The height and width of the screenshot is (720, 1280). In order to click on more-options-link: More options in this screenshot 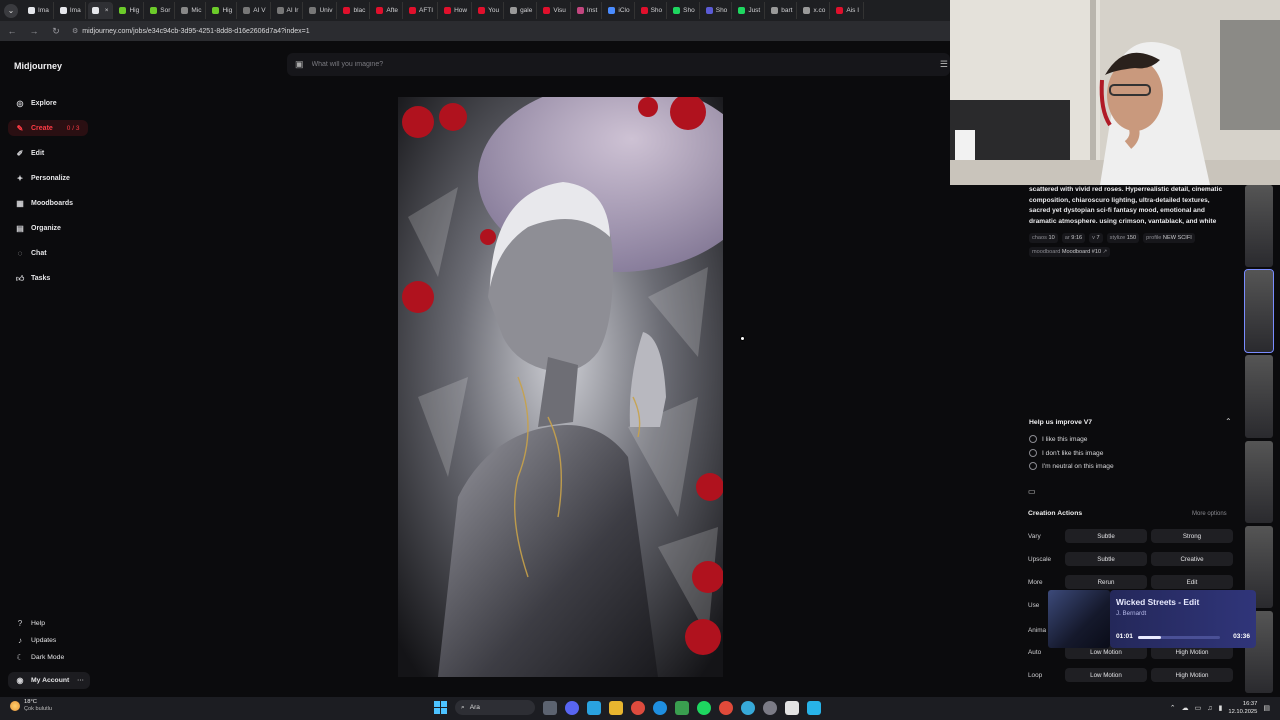, I will do `click(1209, 514)`.